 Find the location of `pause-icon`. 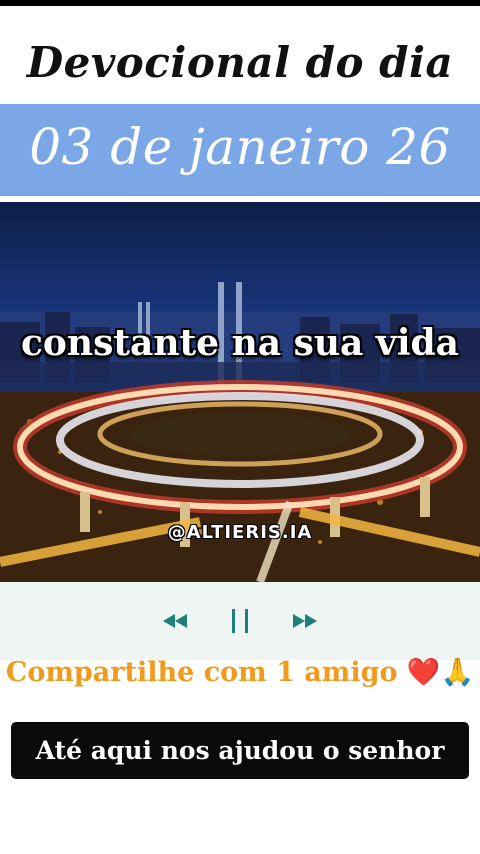

pause-icon is located at coordinates (240, 621).